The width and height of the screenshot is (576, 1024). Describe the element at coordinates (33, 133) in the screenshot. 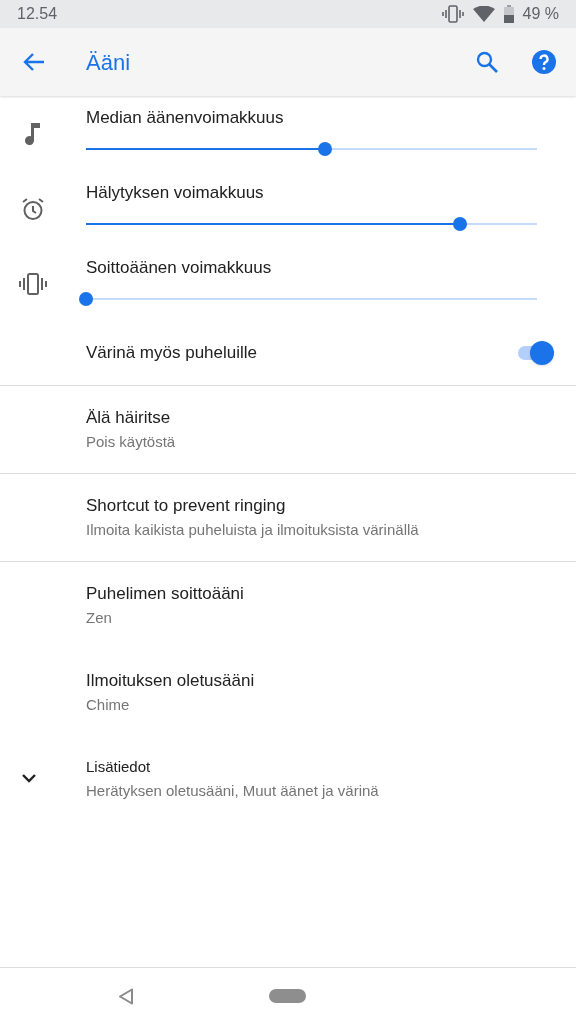

I see `music-note-icon` at that location.